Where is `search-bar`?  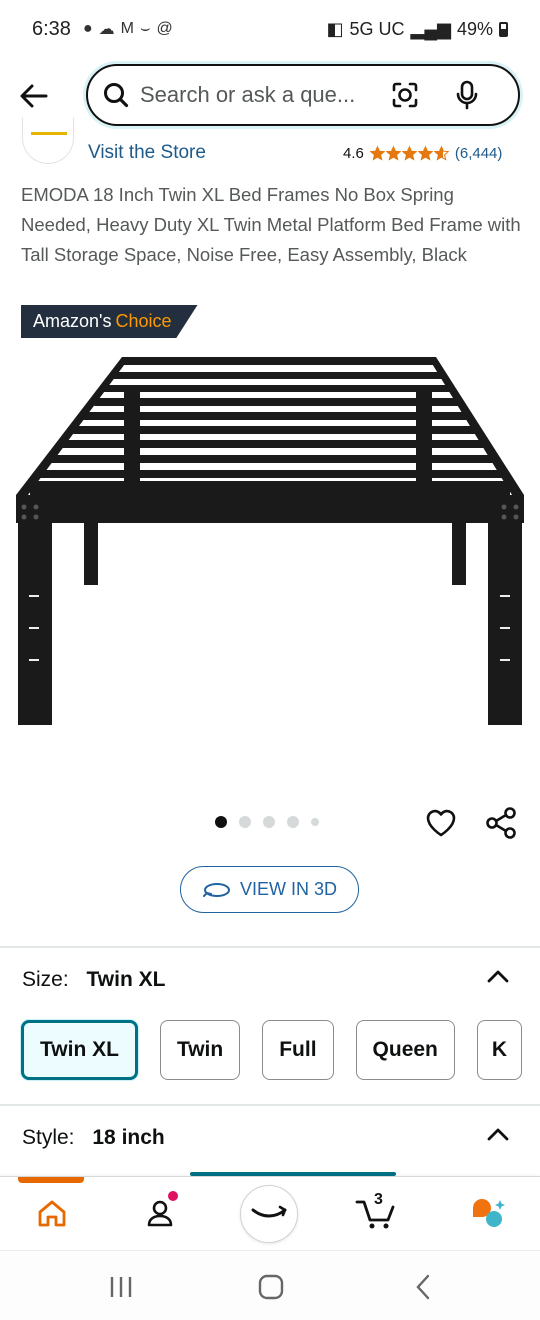 search-bar is located at coordinates (303, 95).